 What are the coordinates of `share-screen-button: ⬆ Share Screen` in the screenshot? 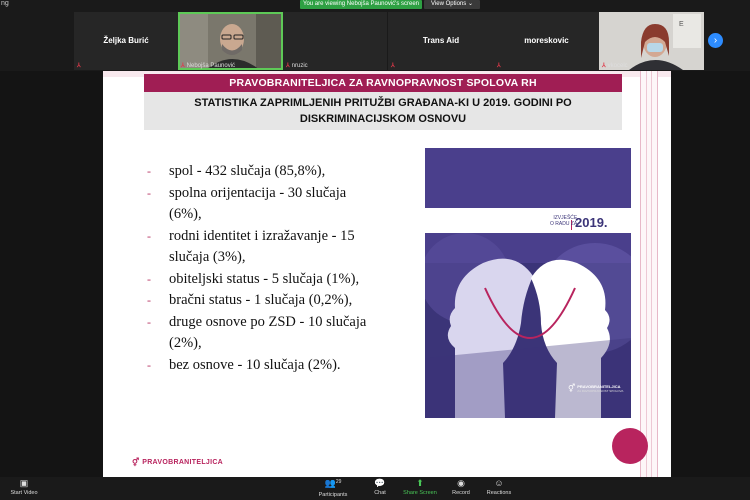 It's located at (420, 487).